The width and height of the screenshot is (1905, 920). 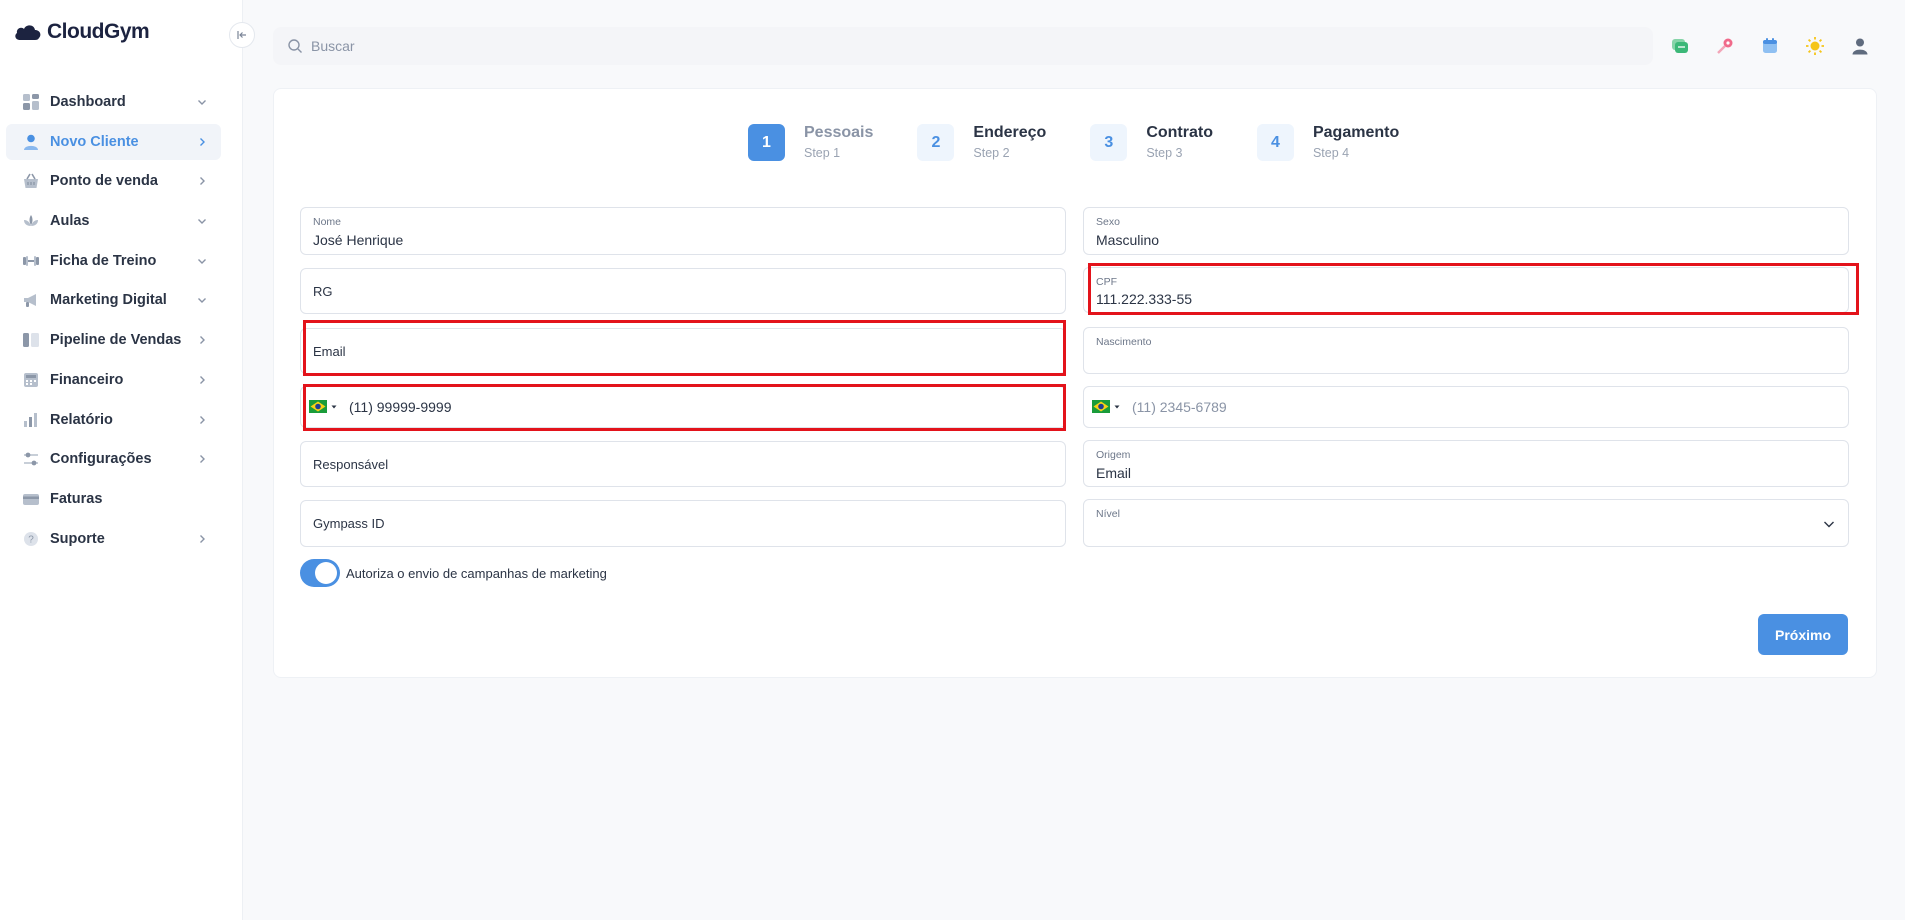 I want to click on sidebar-item-ponto-de-venda: Ponto de venda, so click(x=113, y=181).